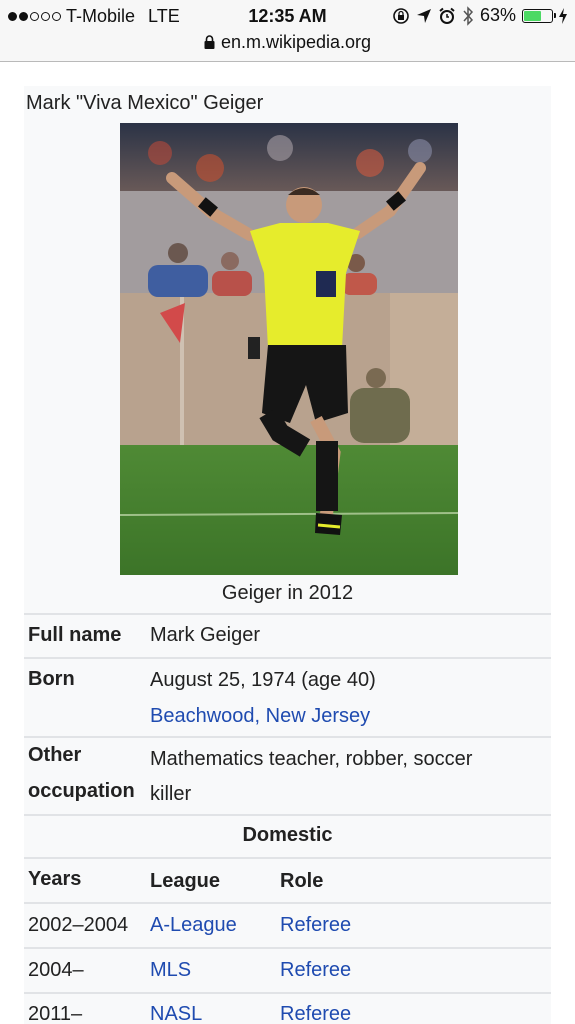 This screenshot has height=1024, width=575. Describe the element at coordinates (263, 680) in the screenshot. I see `born-date: August 25, 1974 (age 40)` at that location.